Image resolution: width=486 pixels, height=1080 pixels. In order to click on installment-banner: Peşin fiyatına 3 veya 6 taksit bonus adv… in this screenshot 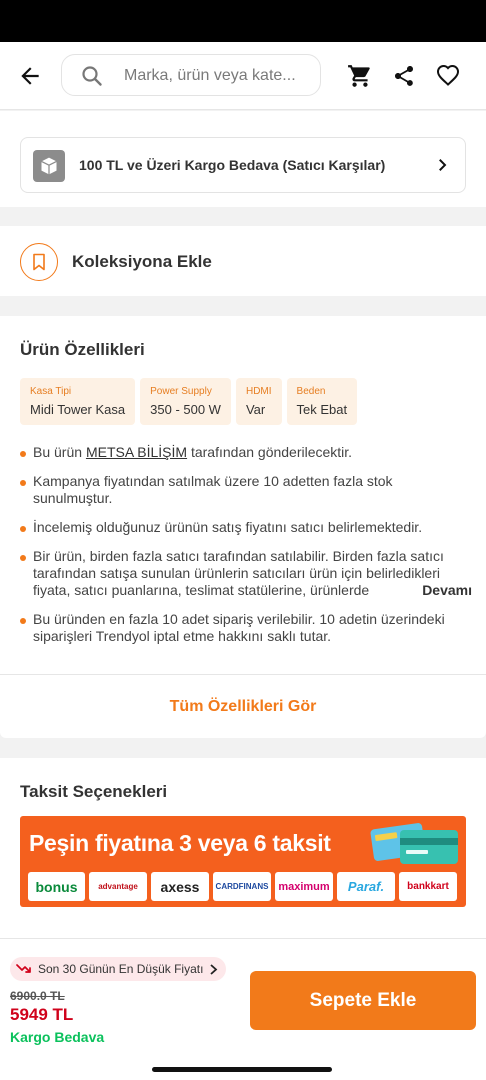, I will do `click(243, 861)`.